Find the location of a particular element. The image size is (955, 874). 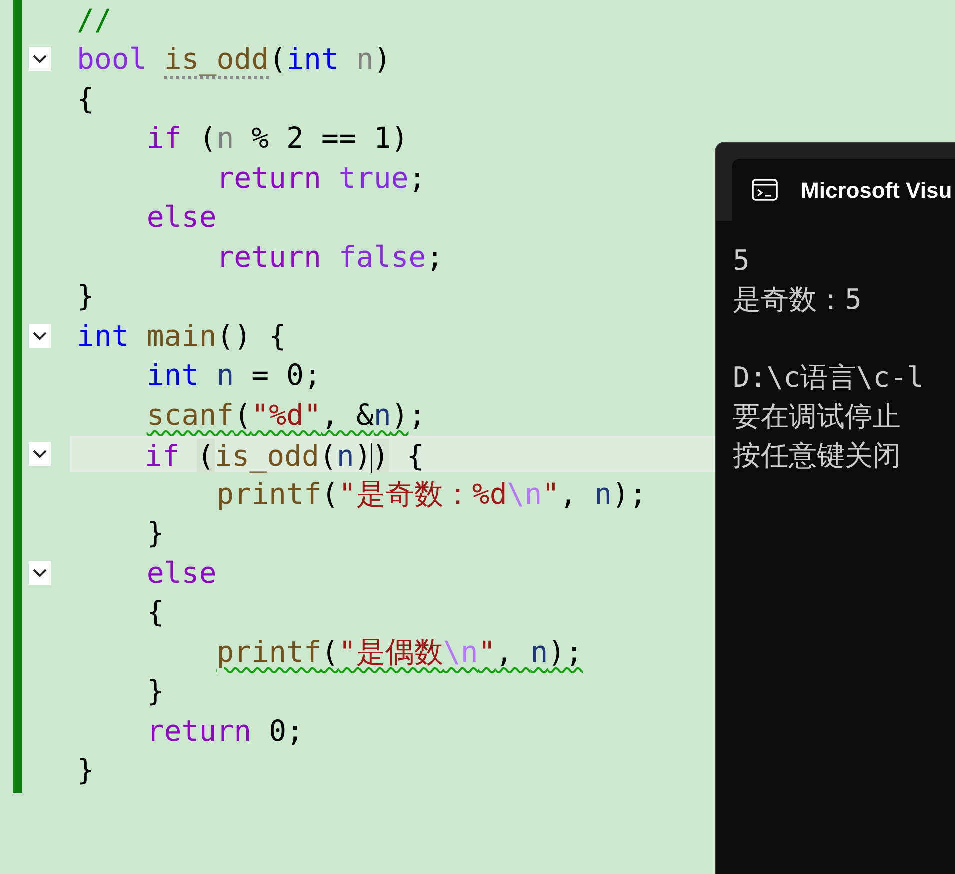

window-title: Microsoft Visu is located at coordinates (876, 190).